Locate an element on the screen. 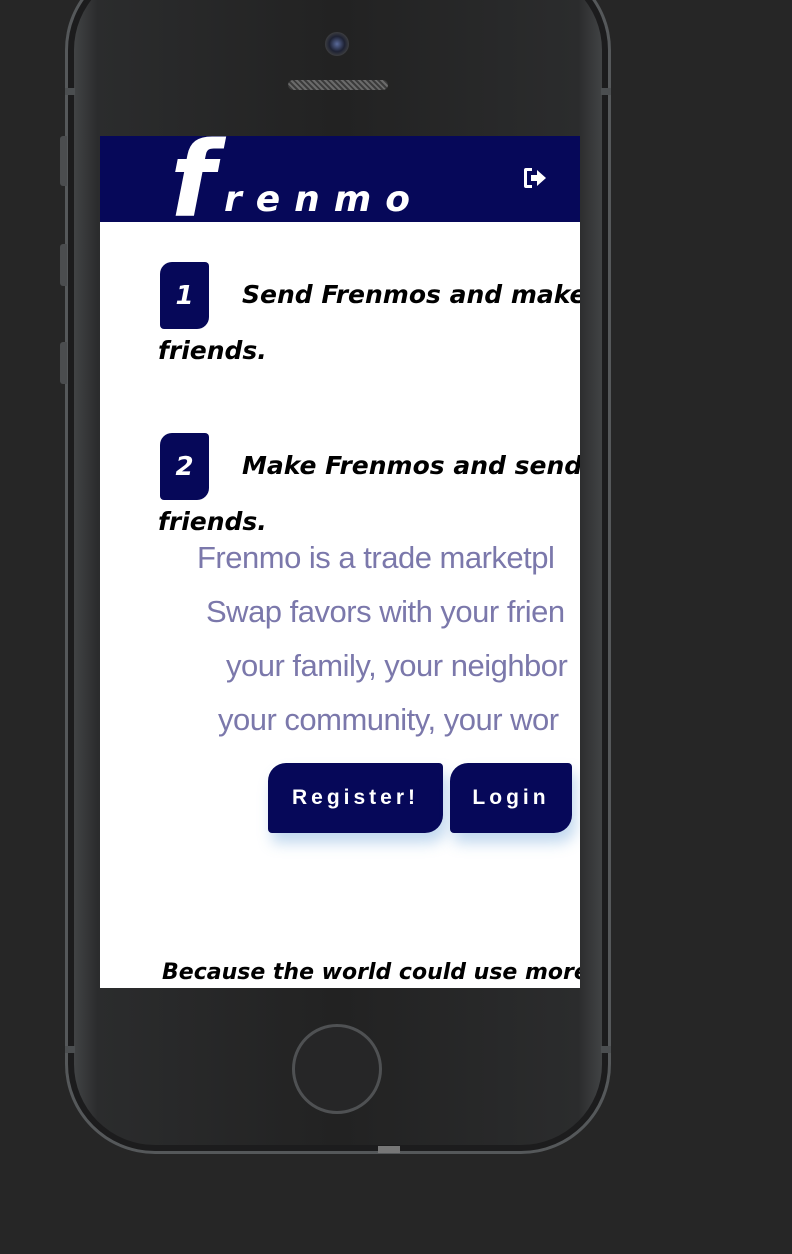 The image size is (792, 1254). earpiece-speaker is located at coordinates (338, 85).